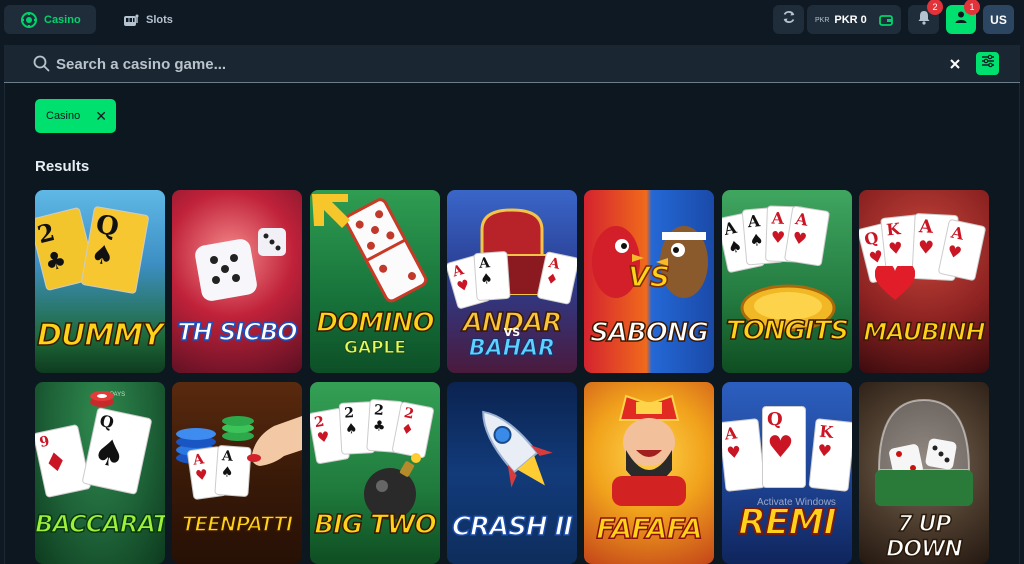  I want to click on game-card-big-two: 2 ♥ 2 ♠ 2 ♣ 2 ♦ BIG TWO, so click(375, 473).